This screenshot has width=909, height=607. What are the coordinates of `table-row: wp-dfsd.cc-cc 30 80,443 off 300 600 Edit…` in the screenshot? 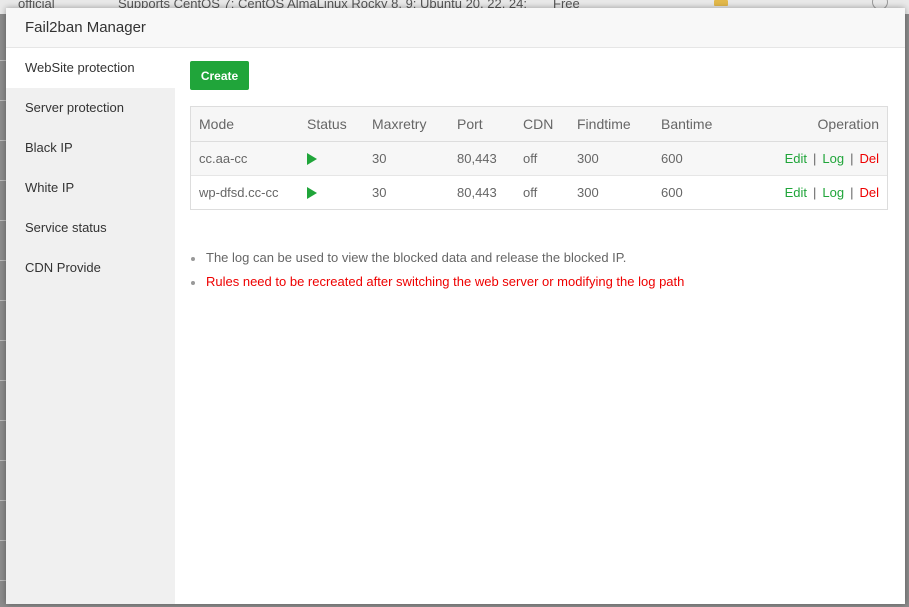 It's located at (539, 192).